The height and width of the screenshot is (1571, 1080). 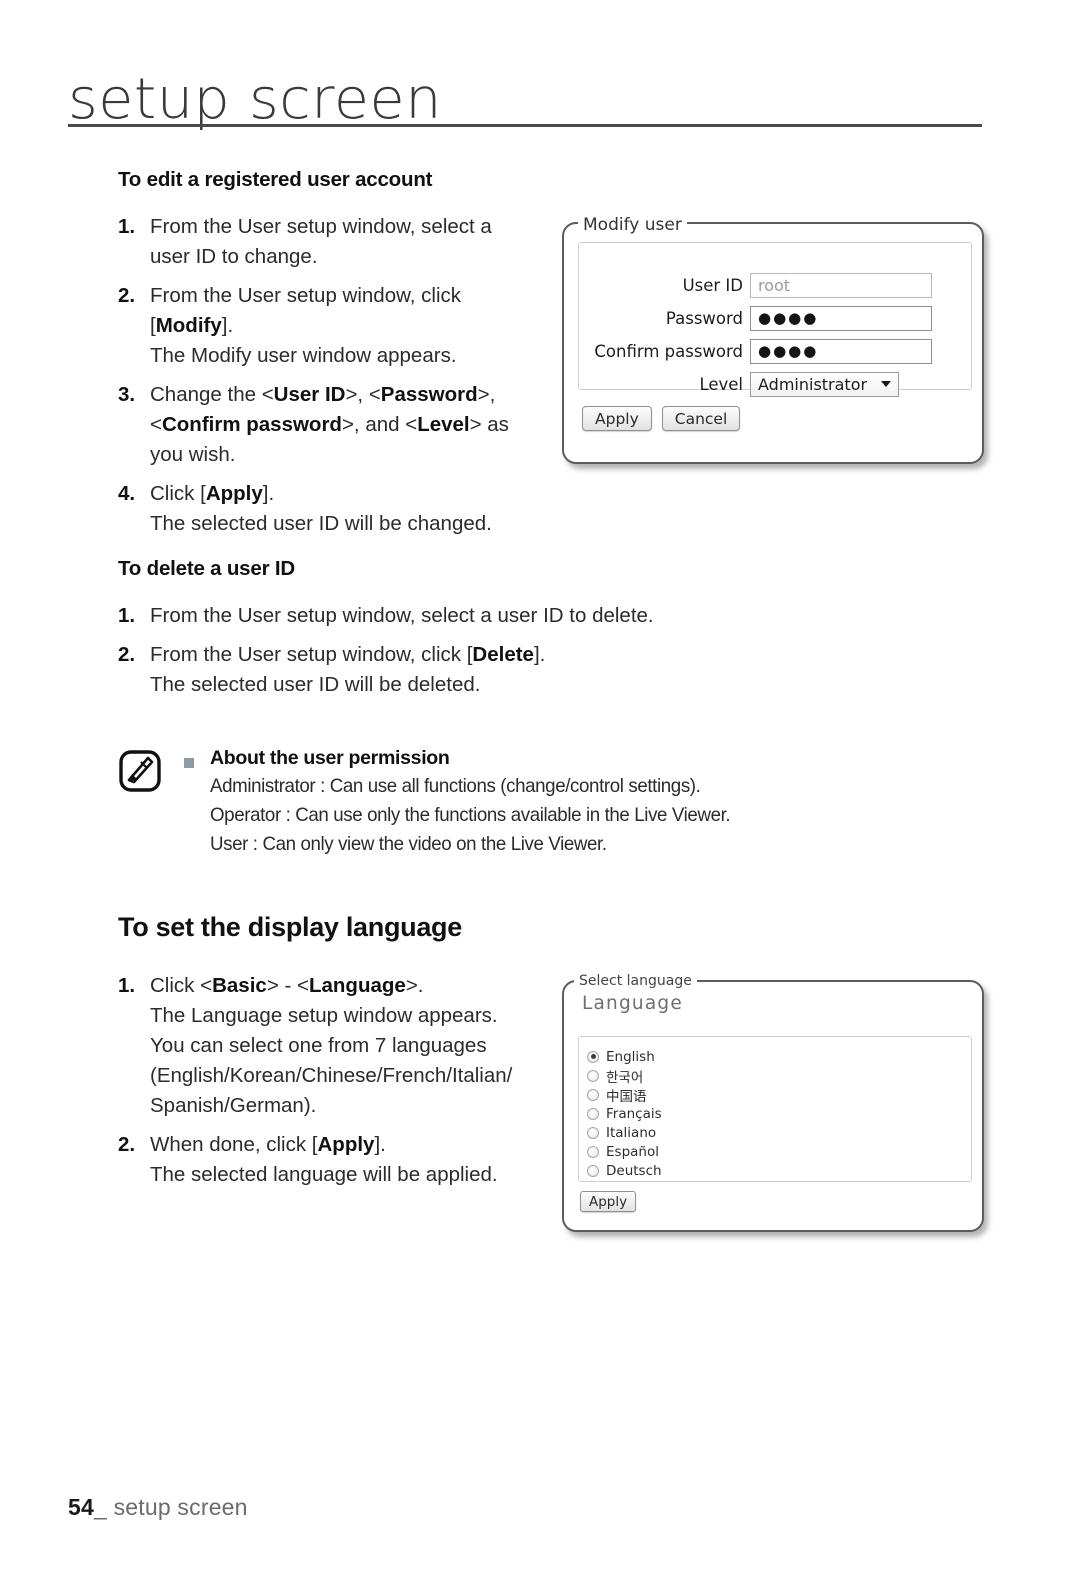 I want to click on step-line: user ID to change., so click(x=344, y=257).